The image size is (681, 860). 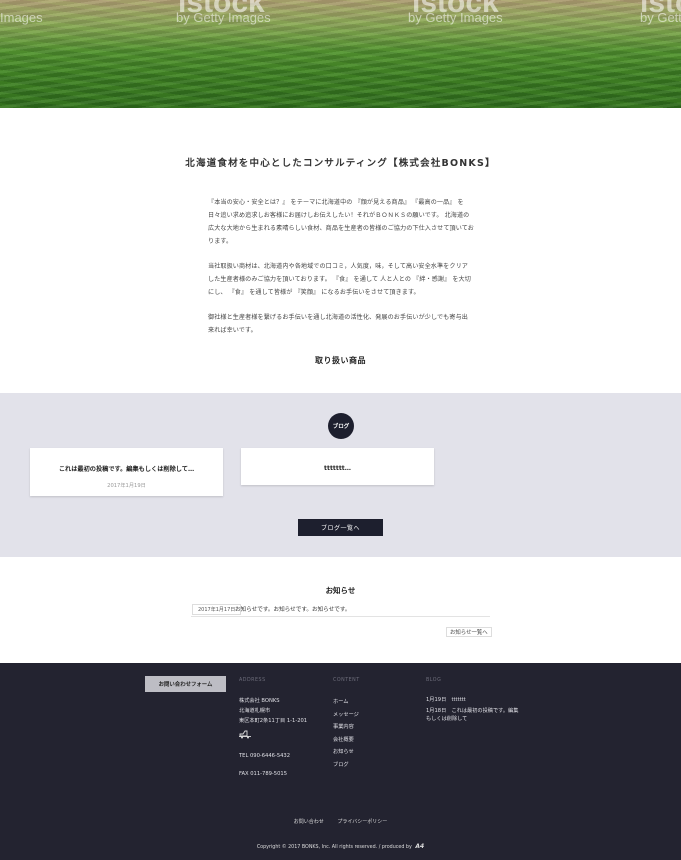 I want to click on news-list-button: お知らせ一覧へ, so click(x=469, y=632).